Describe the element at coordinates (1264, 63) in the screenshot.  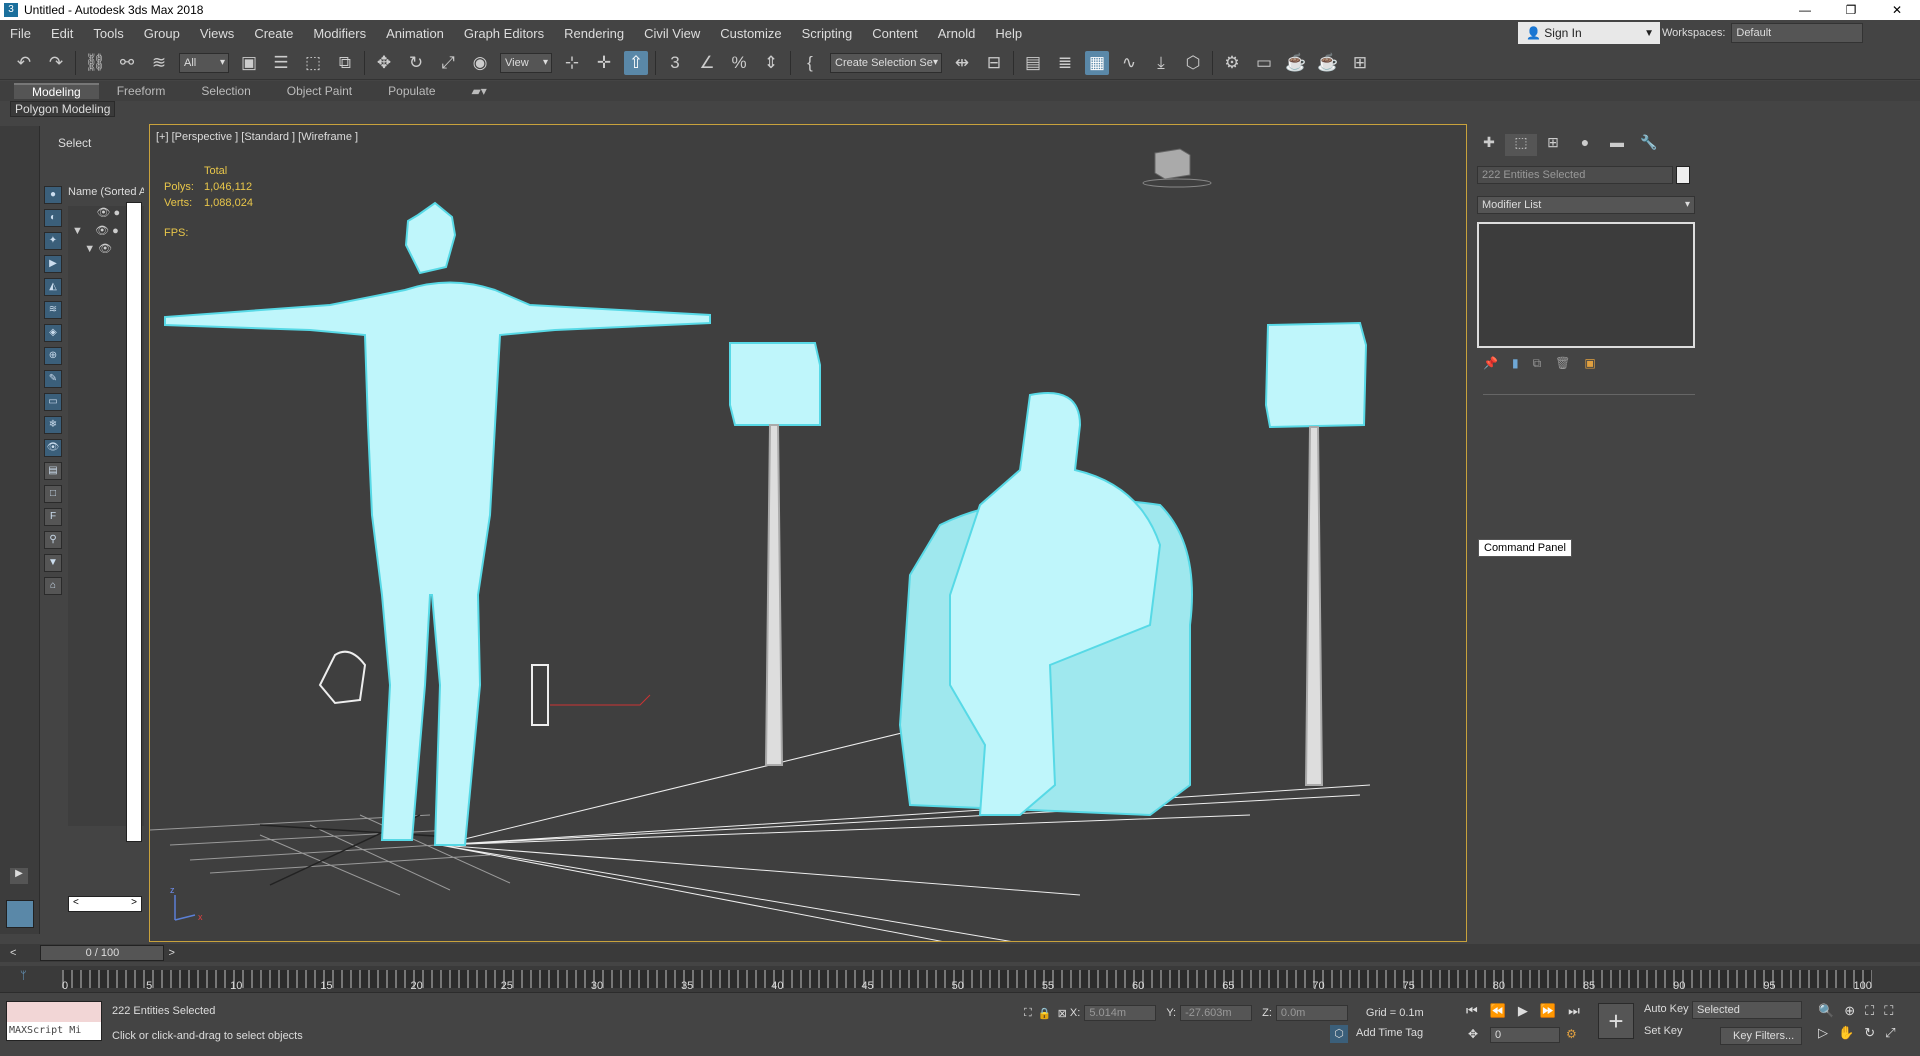
I see `rendered-frame-window-icon: ▭` at that location.